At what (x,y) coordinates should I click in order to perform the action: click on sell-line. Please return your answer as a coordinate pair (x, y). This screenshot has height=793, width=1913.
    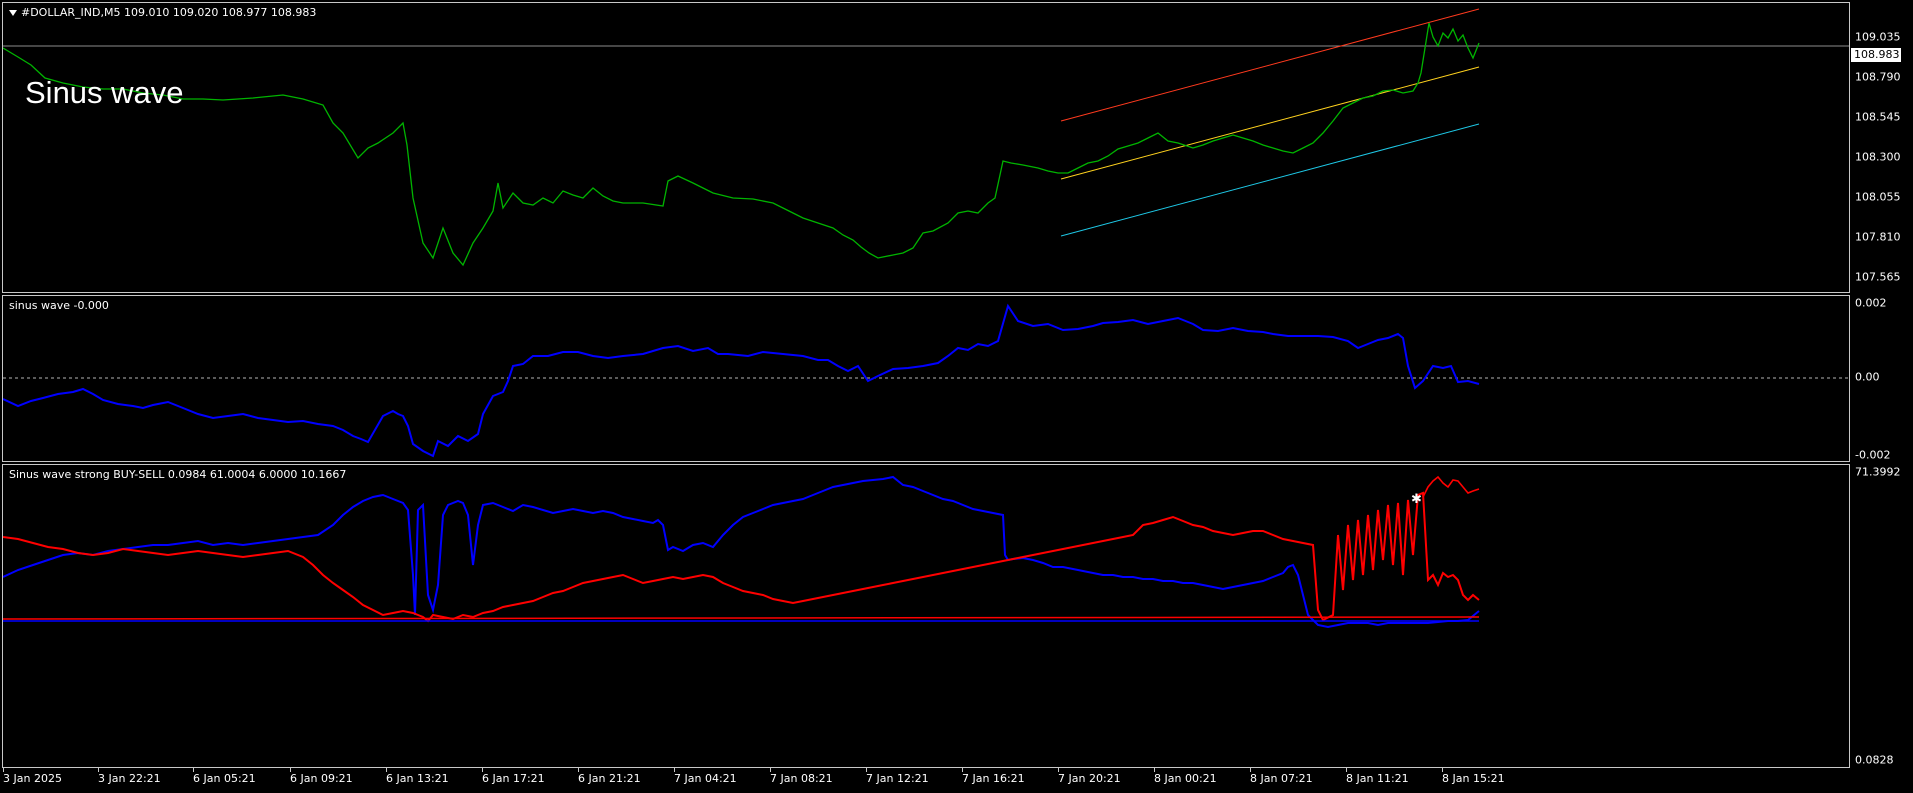
    Looking at the image, I should click on (741, 557).